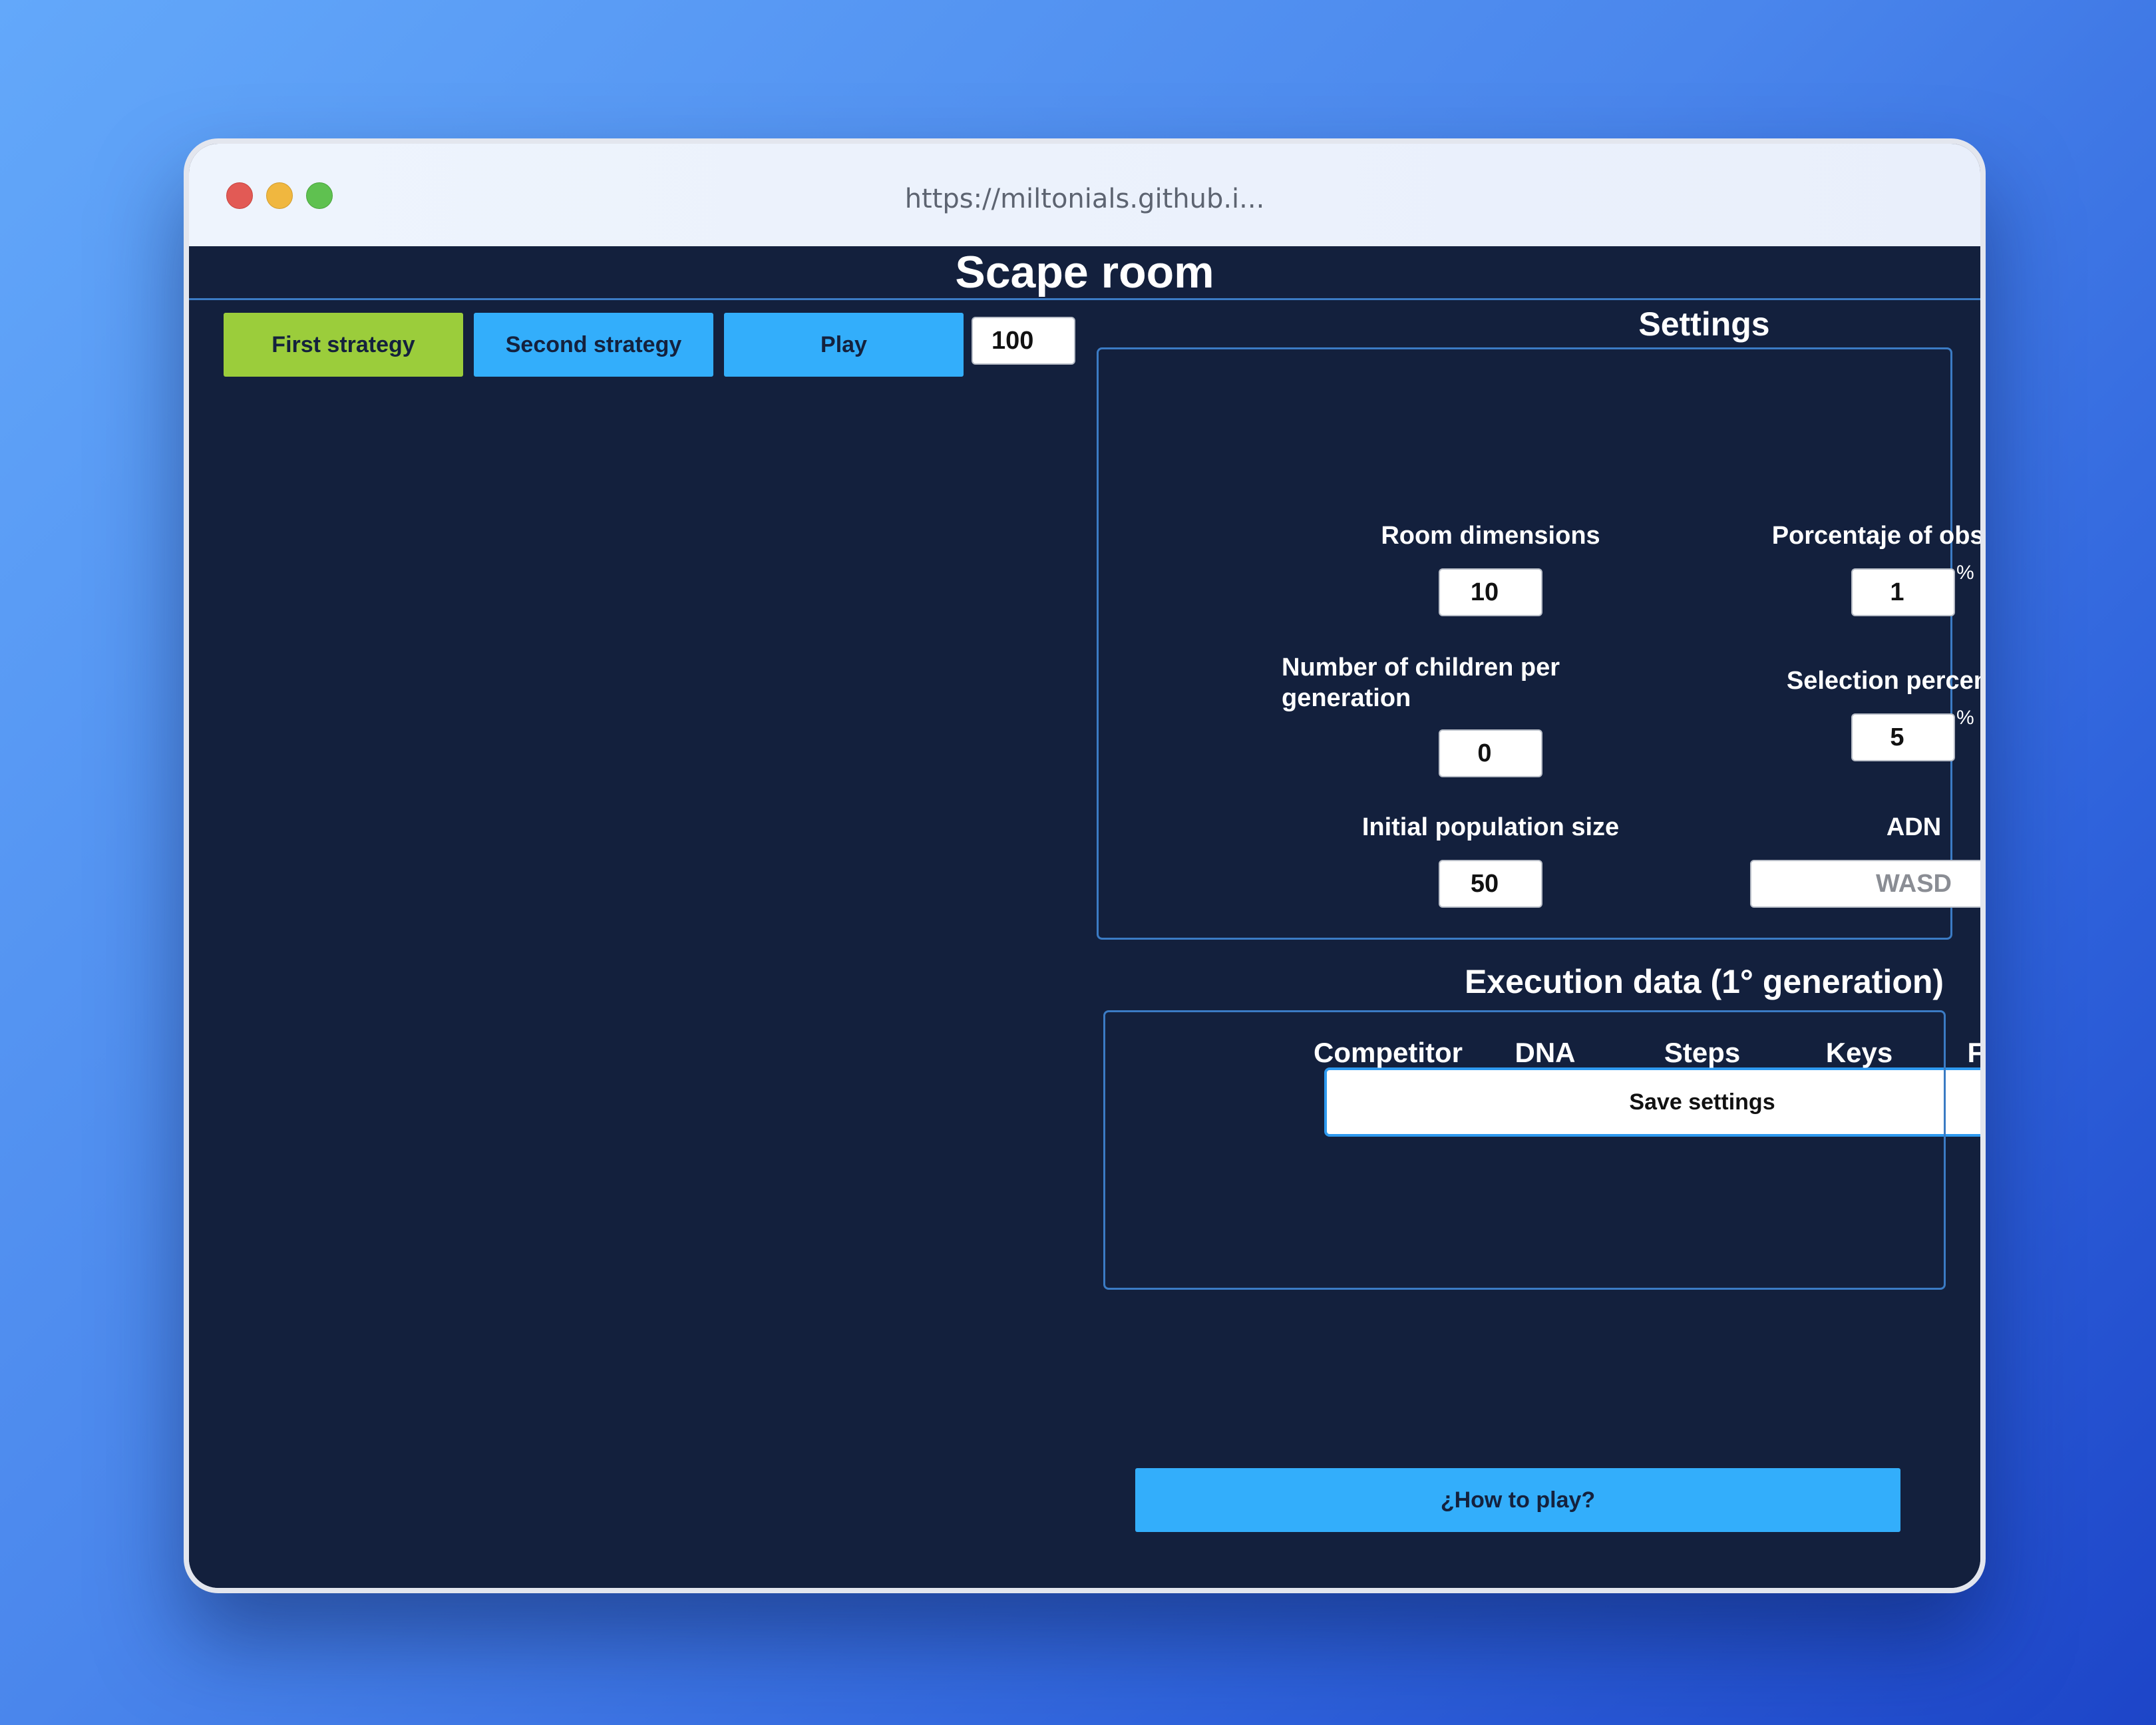  I want to click on column-header-fitness: Fitness, so click(1976, 1052).